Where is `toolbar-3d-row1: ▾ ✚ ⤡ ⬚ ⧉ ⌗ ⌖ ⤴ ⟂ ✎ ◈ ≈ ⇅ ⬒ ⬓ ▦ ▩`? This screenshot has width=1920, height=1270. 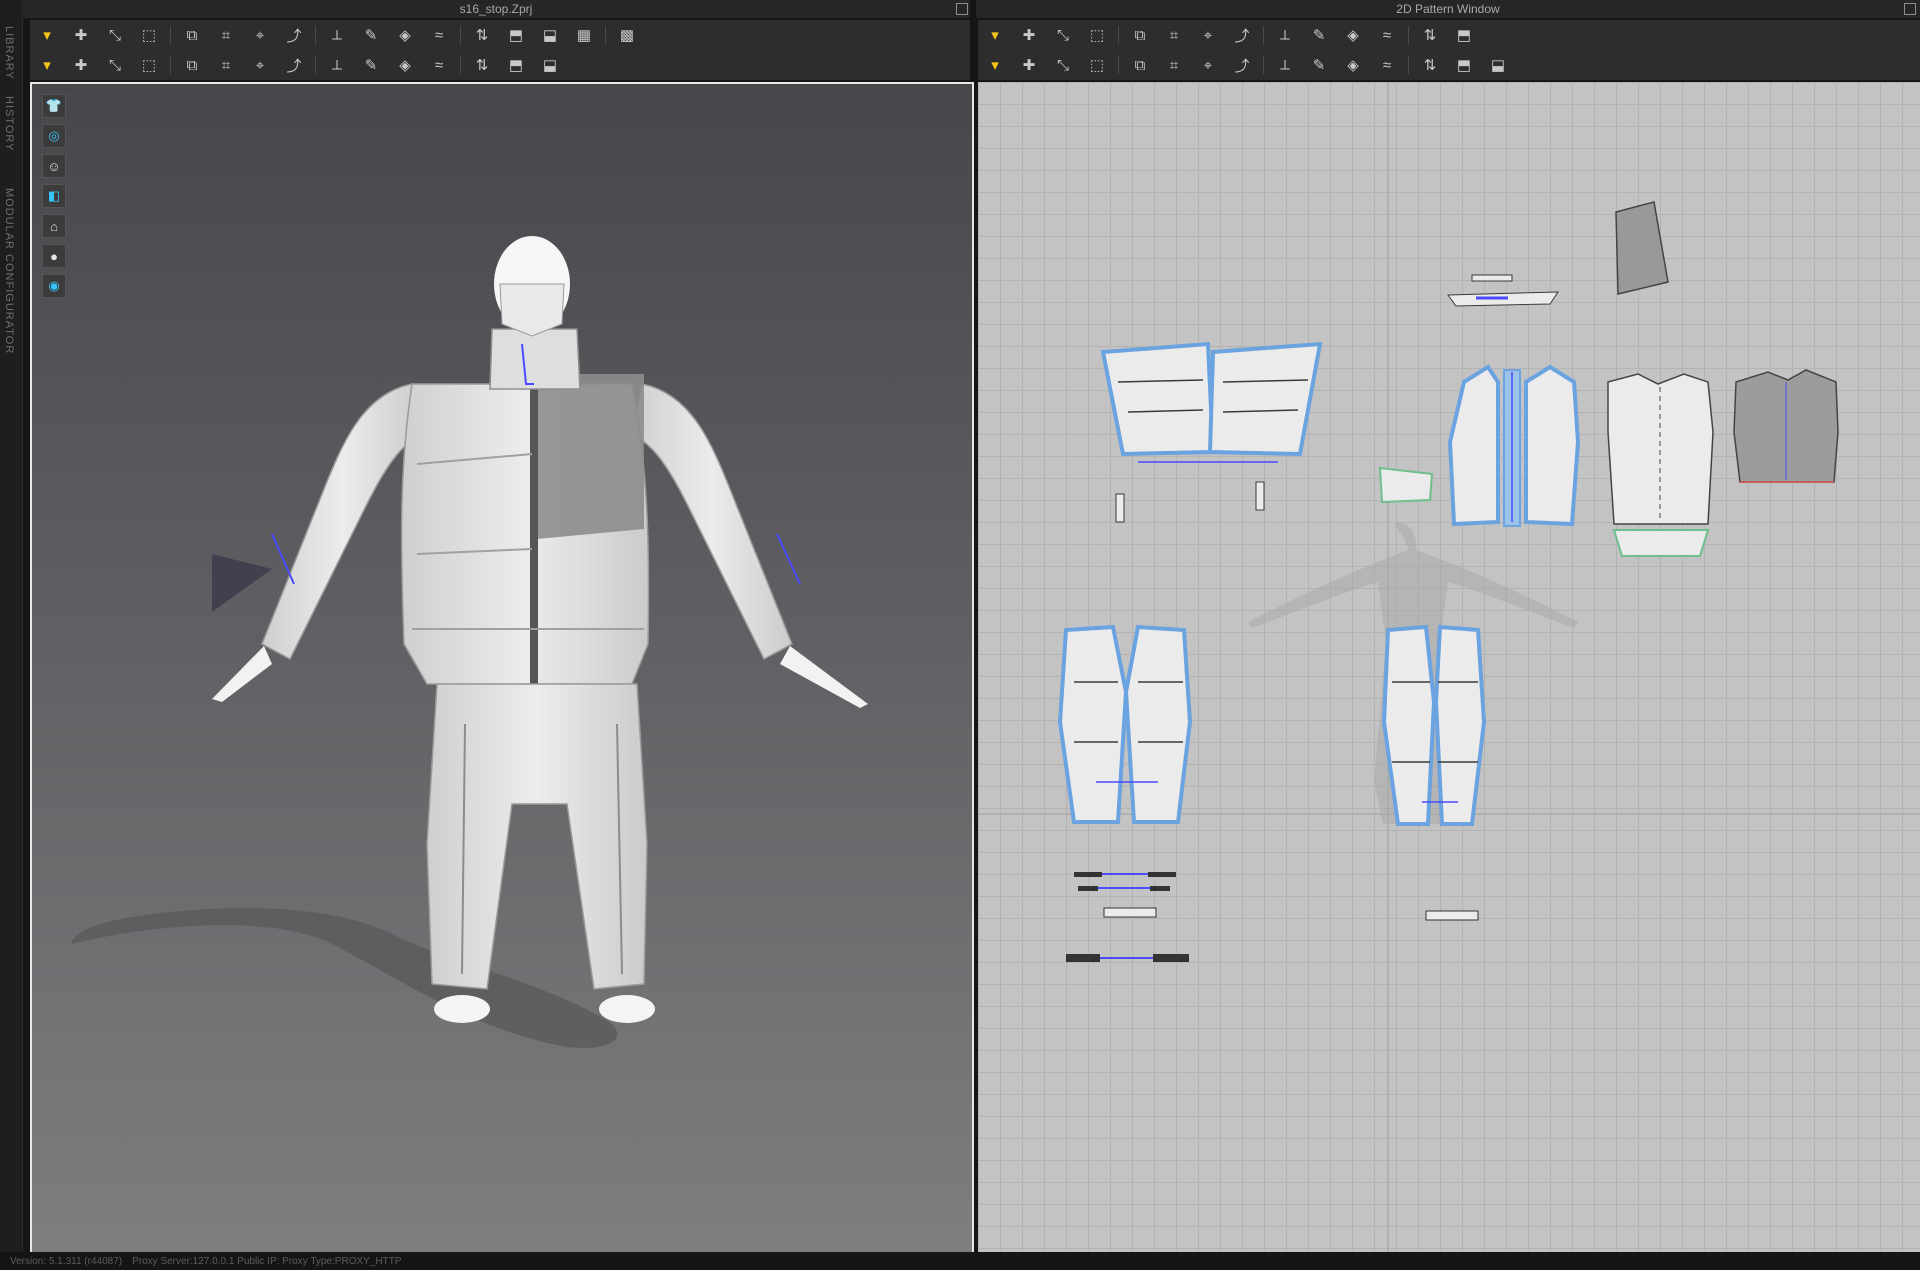
toolbar-3d-row1: ▾ ✚ ⤡ ⬚ ⧉ ⌗ ⌖ ⤴ ⟂ ✎ ◈ ≈ ⇅ ⬒ ⬓ ▦ ▩ is located at coordinates (500, 35).